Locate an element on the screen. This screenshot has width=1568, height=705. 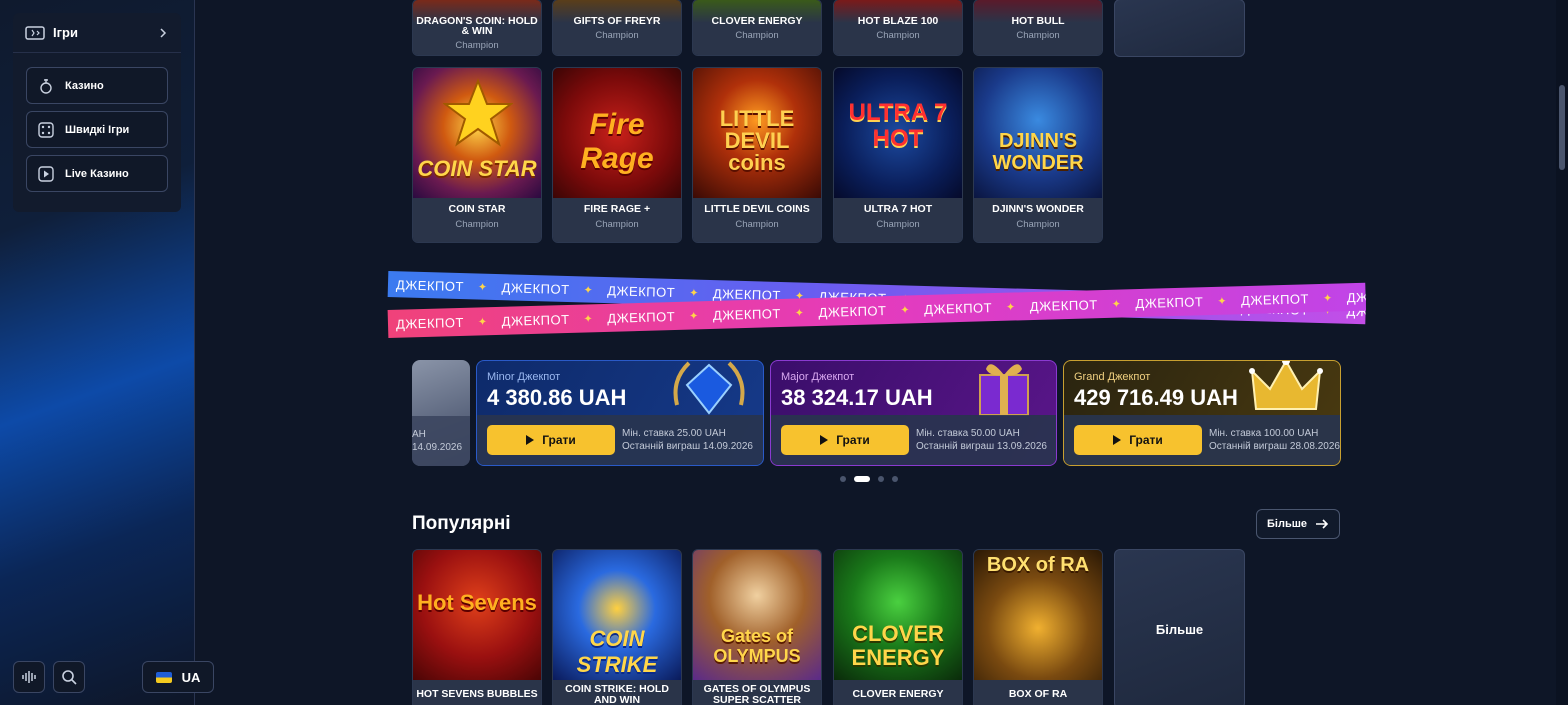
game-tile: BOX of RA BOX OF RA is located at coordinates (1038, 627).